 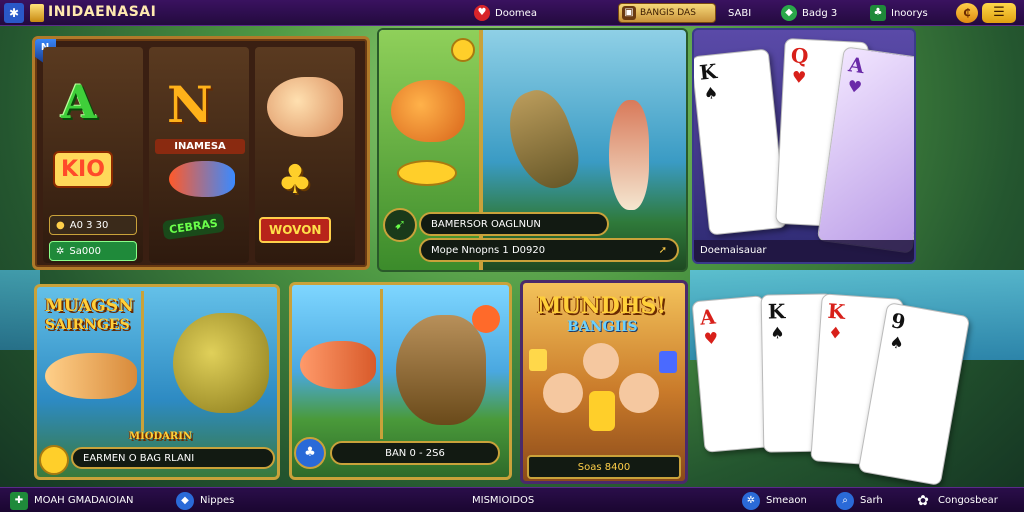 I want to click on user-button: SABI, so click(x=739, y=13).